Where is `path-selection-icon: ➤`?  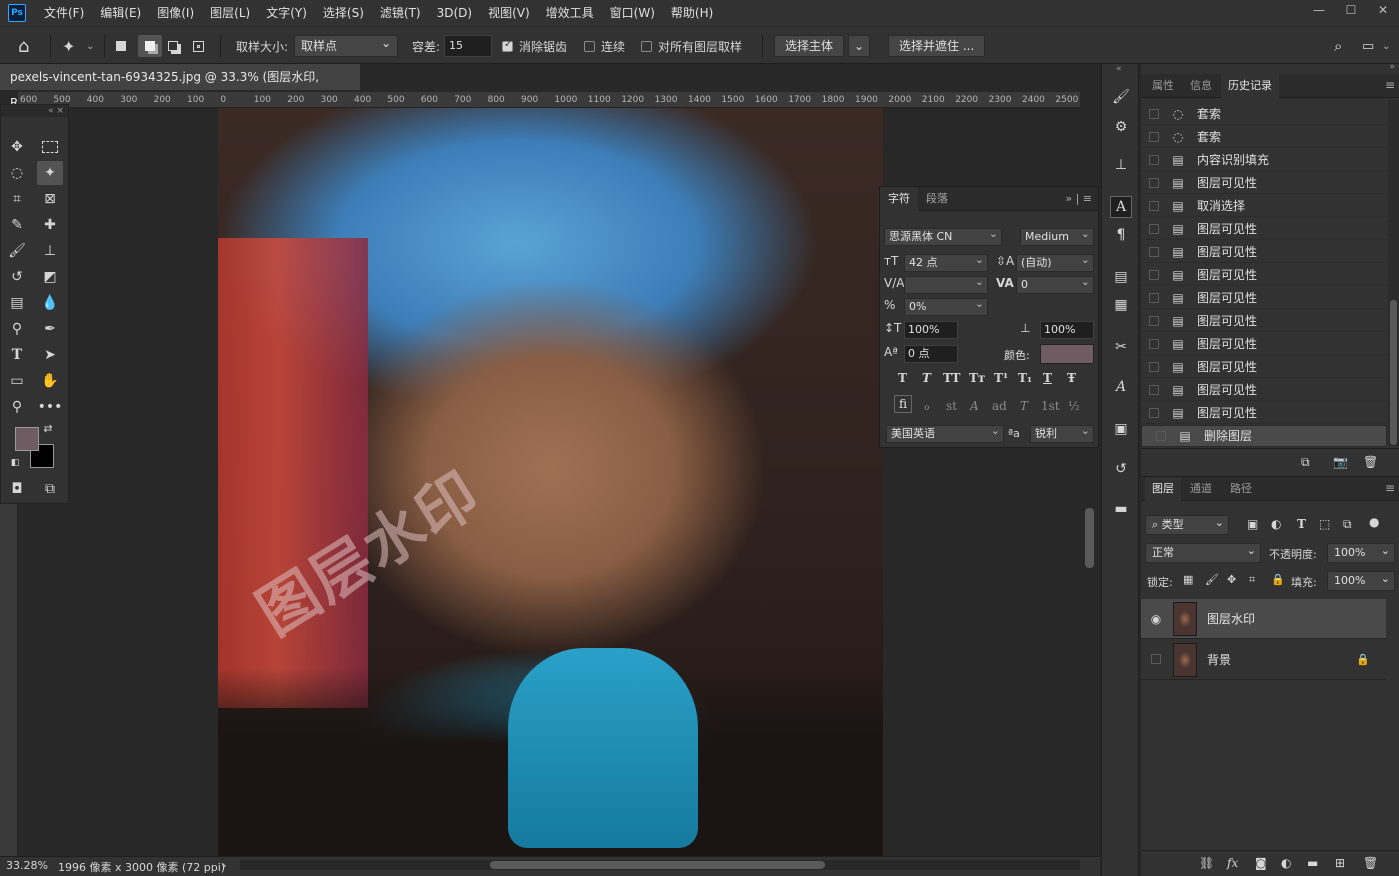 path-selection-icon: ➤ is located at coordinates (50, 355).